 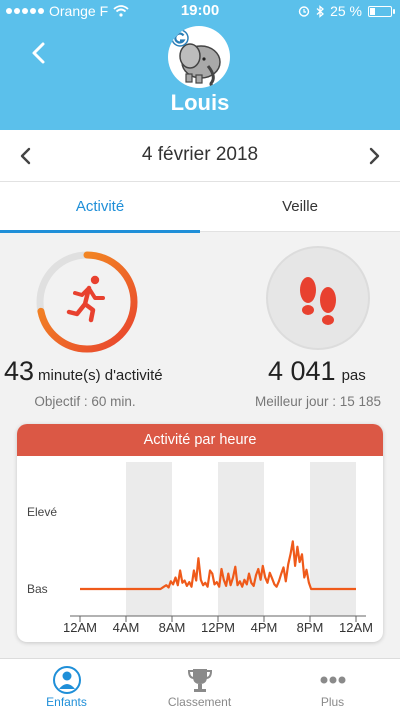 I want to click on bluetooth-icon, so click(x=320, y=11).